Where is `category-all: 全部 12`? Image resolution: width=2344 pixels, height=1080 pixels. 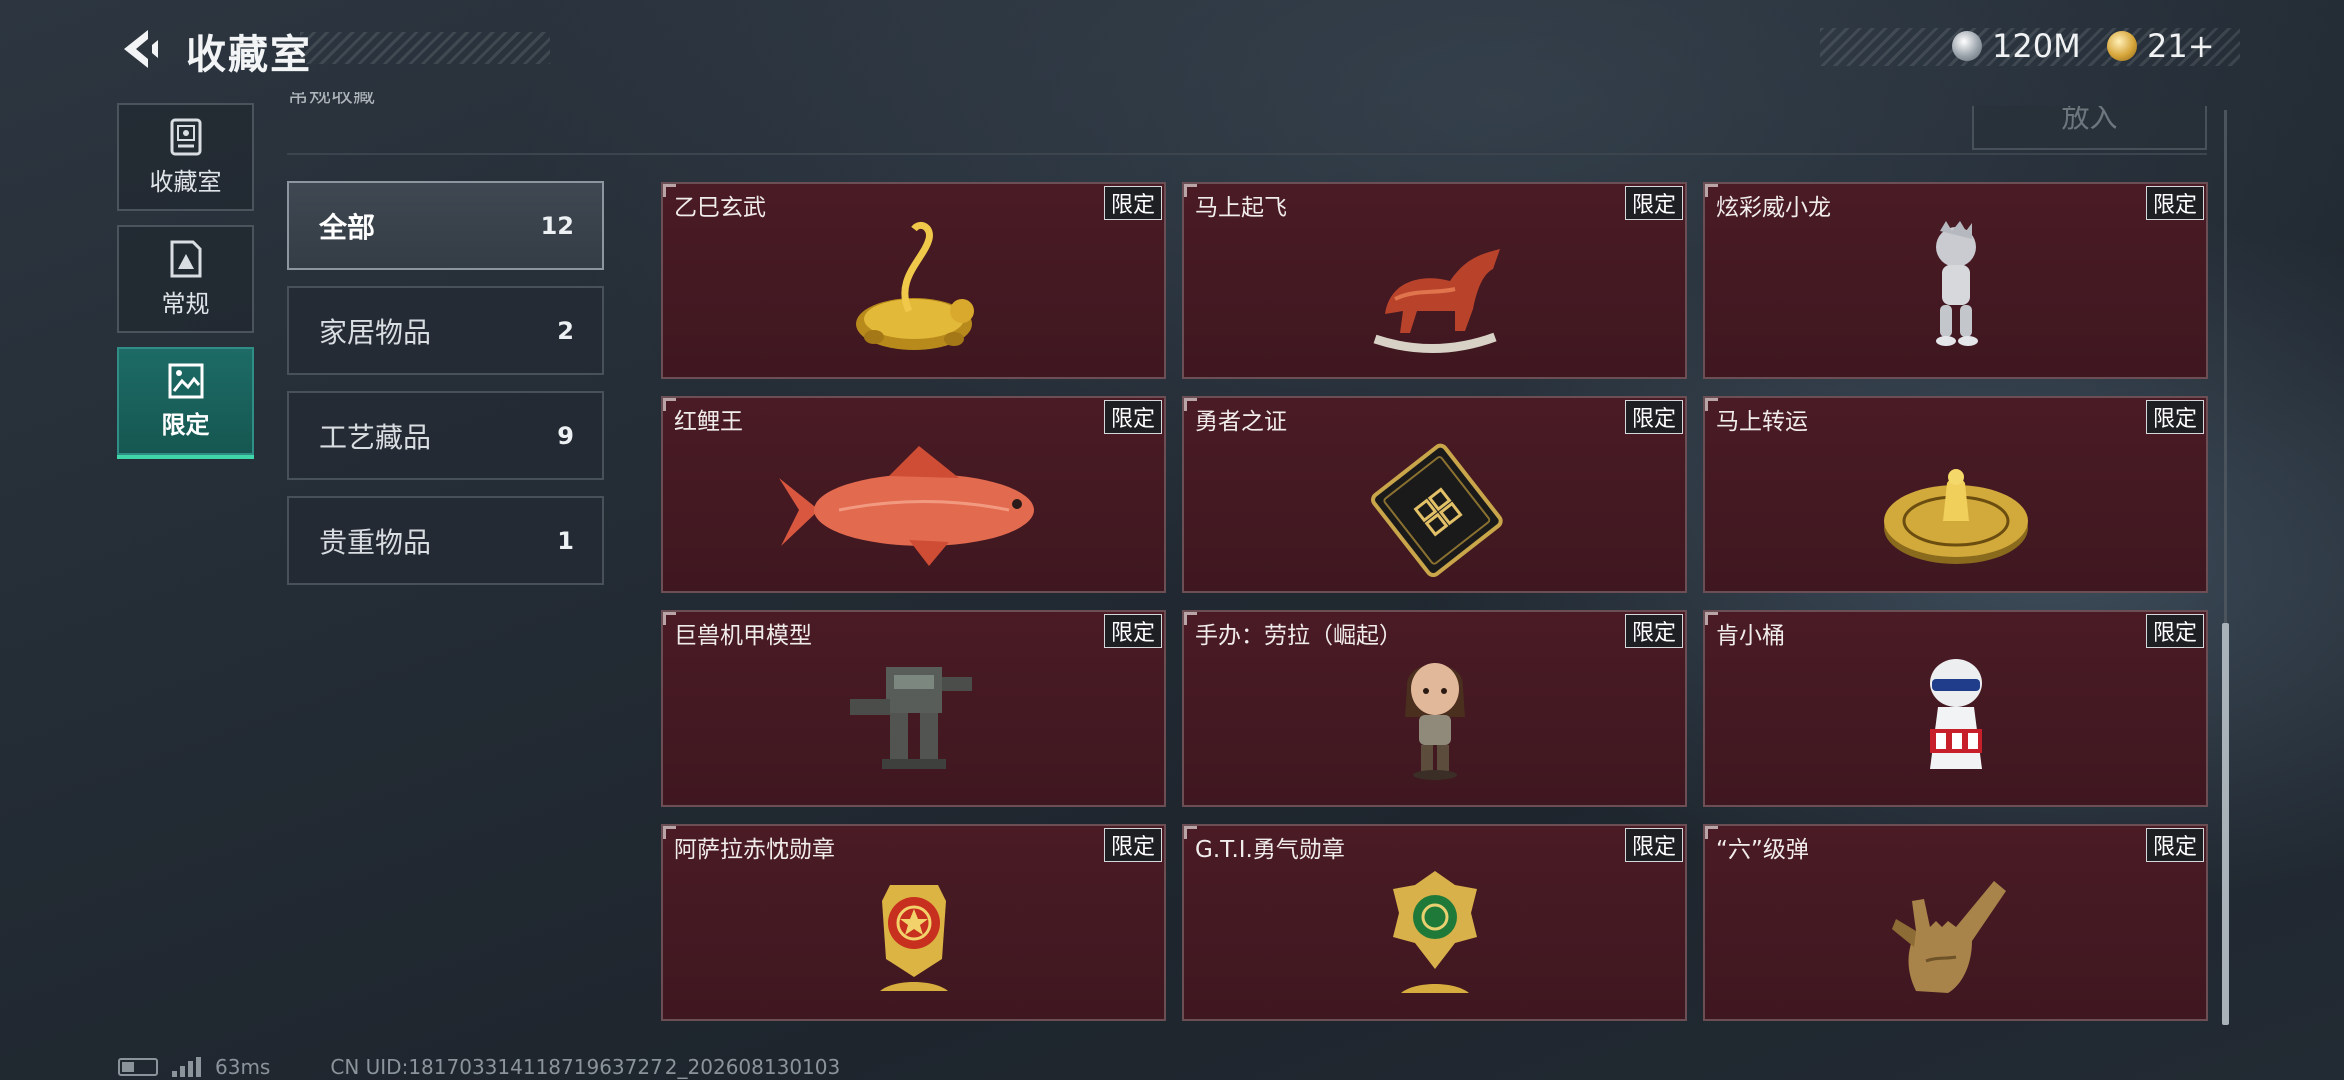
category-all: 全部 12 is located at coordinates (445, 225).